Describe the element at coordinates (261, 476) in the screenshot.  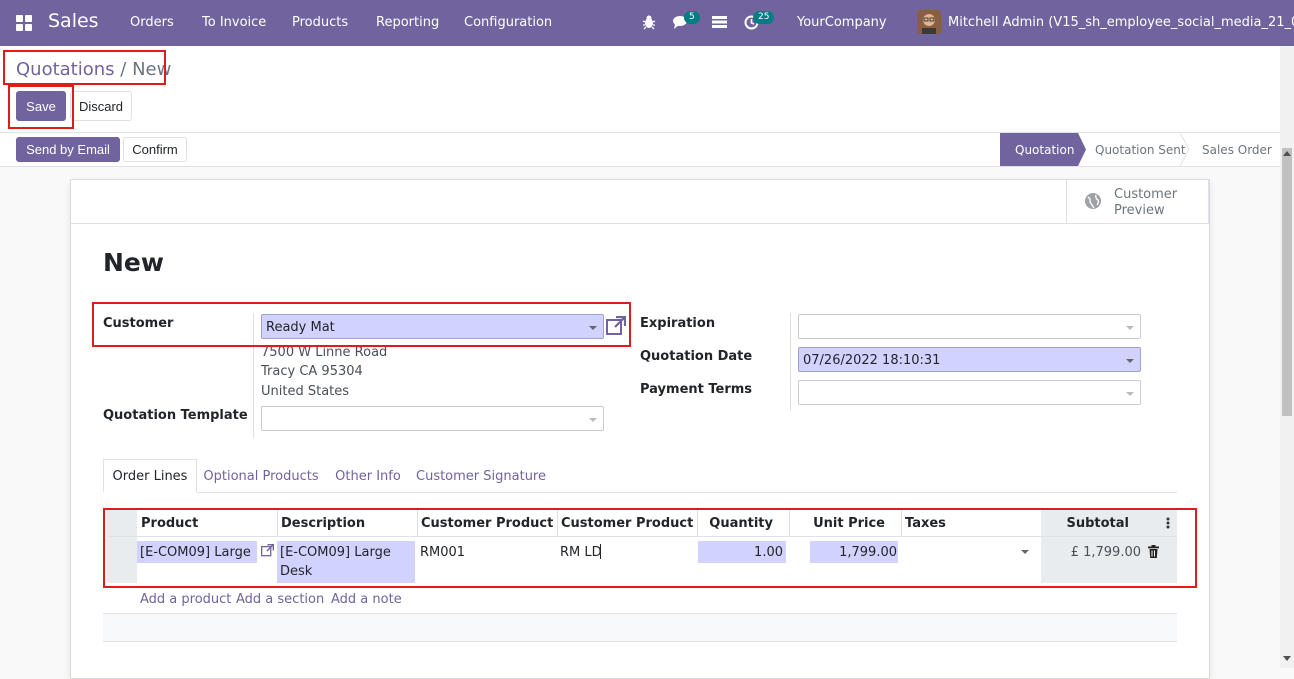
I see `tab-optional-products: Optional Products` at that location.